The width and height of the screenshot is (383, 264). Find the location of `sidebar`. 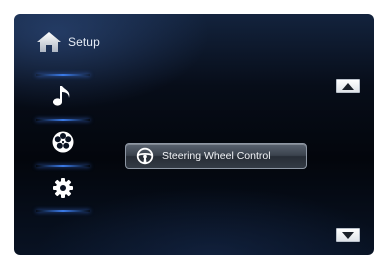

sidebar is located at coordinates (63, 153).